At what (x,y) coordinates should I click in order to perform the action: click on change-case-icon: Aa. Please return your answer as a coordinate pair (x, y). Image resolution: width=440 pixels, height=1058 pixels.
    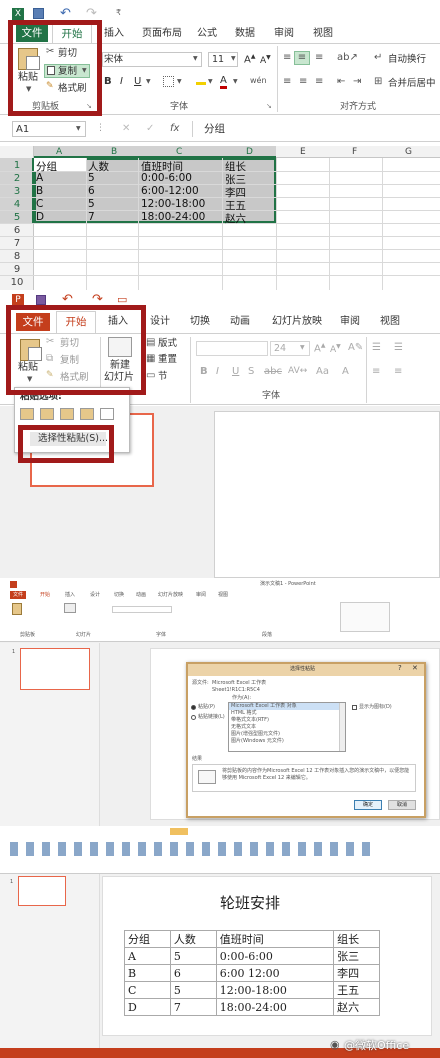
    Looking at the image, I should click on (322, 372).